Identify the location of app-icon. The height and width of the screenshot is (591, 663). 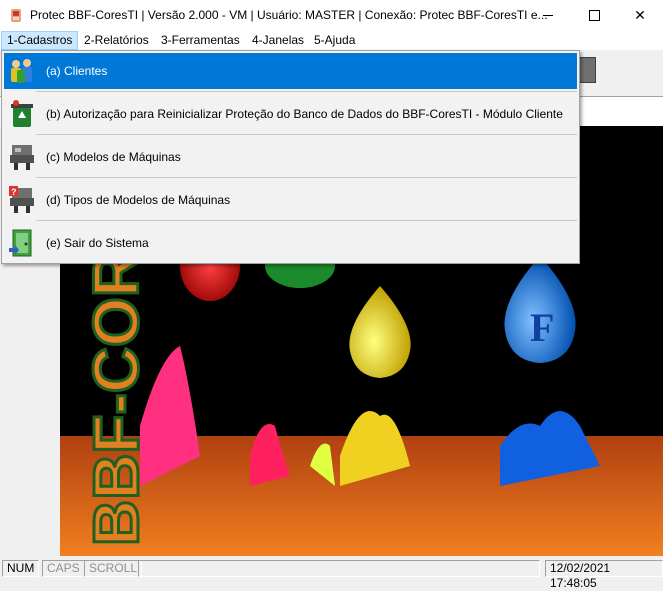
(16, 15).